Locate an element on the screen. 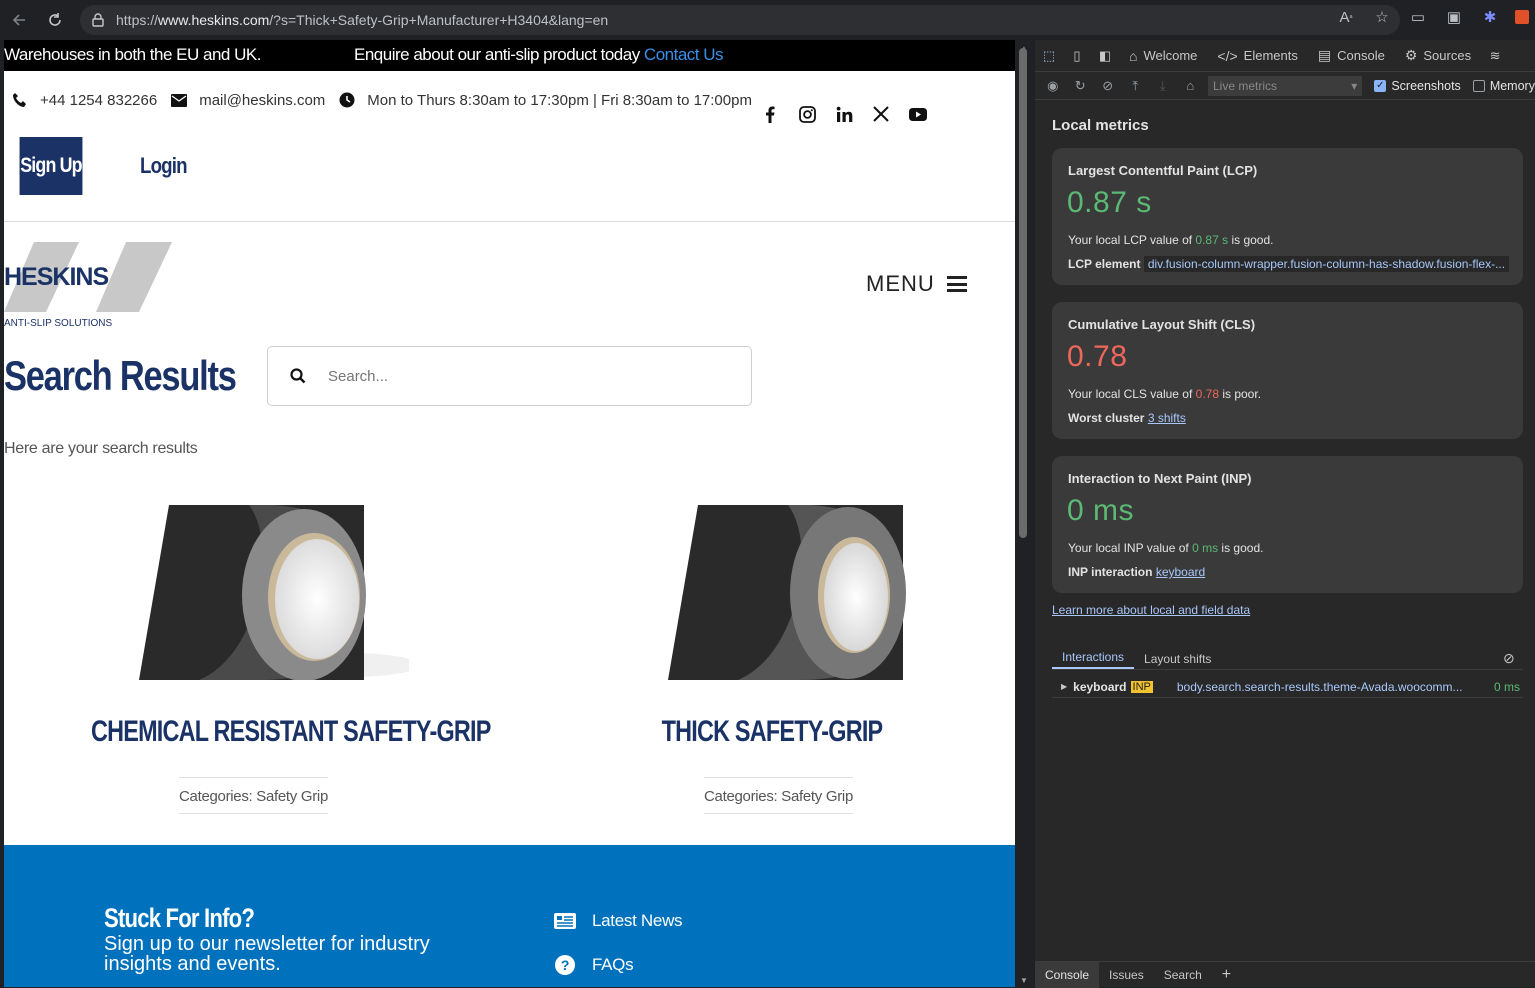 The height and width of the screenshot is (988, 1535). learn-more-link: Learn more about local and field data is located at coordinates (1151, 610).